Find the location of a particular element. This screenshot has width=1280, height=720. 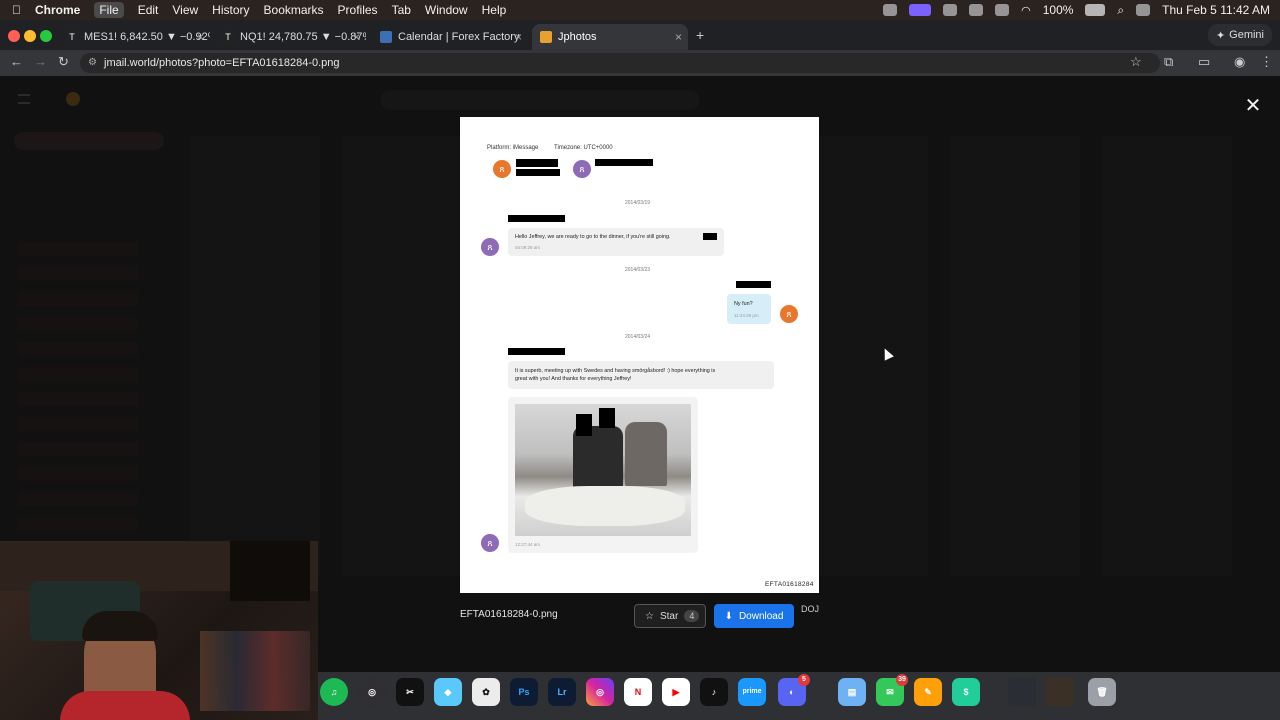

webcam-person-hair is located at coordinates (120, 626).